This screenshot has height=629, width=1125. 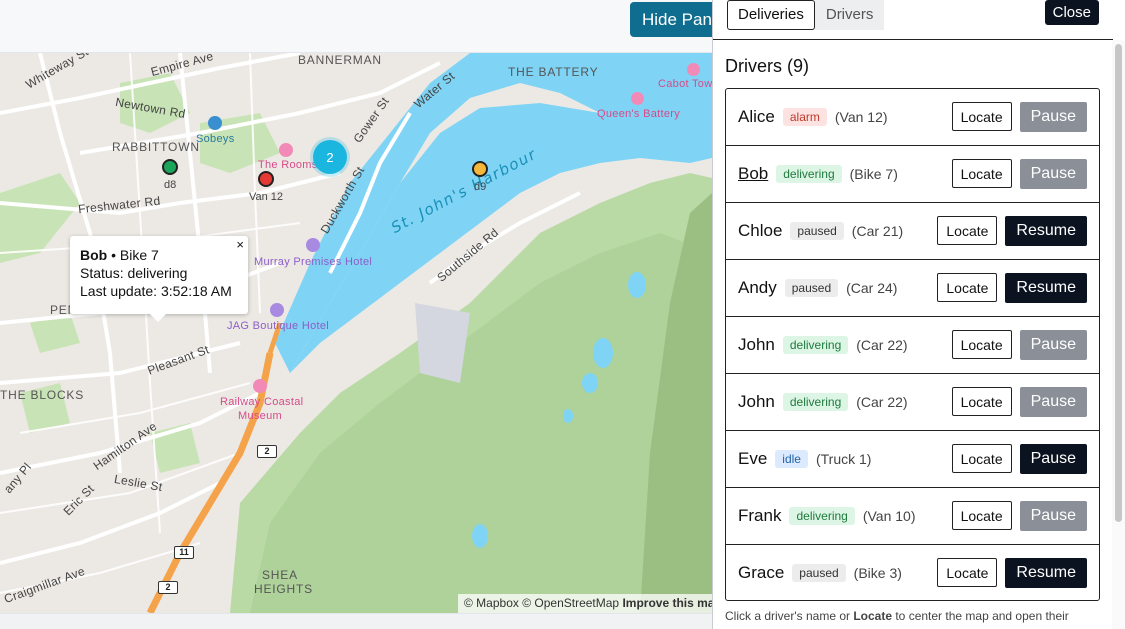 I want to click on driver-vehicle: (Van 12), so click(x=861, y=117).